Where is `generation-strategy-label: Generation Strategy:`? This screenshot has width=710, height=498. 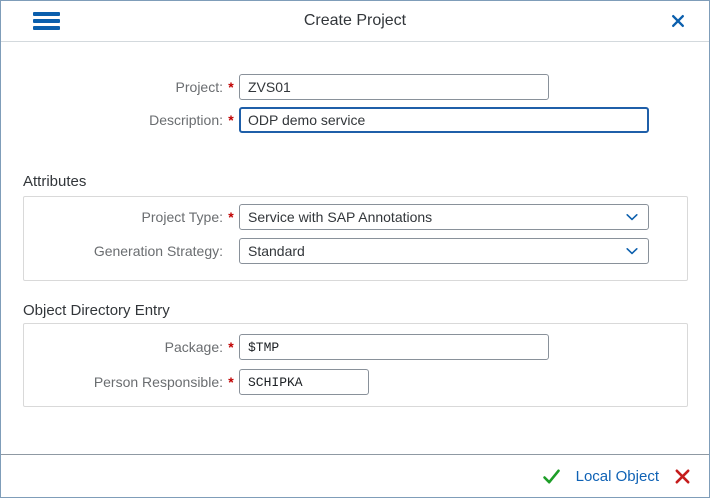 generation-strategy-label: Generation Strategy: is located at coordinates (158, 251).